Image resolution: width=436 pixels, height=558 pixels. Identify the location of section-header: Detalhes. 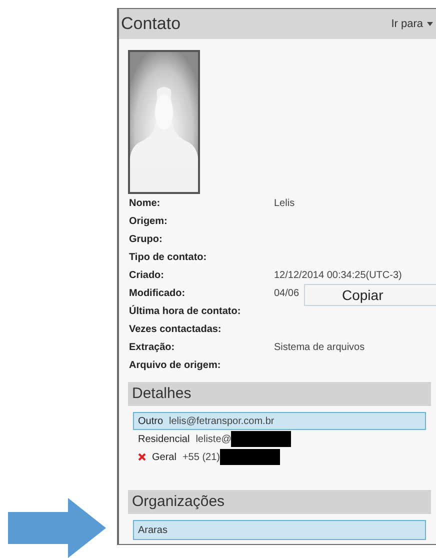
(279, 394).